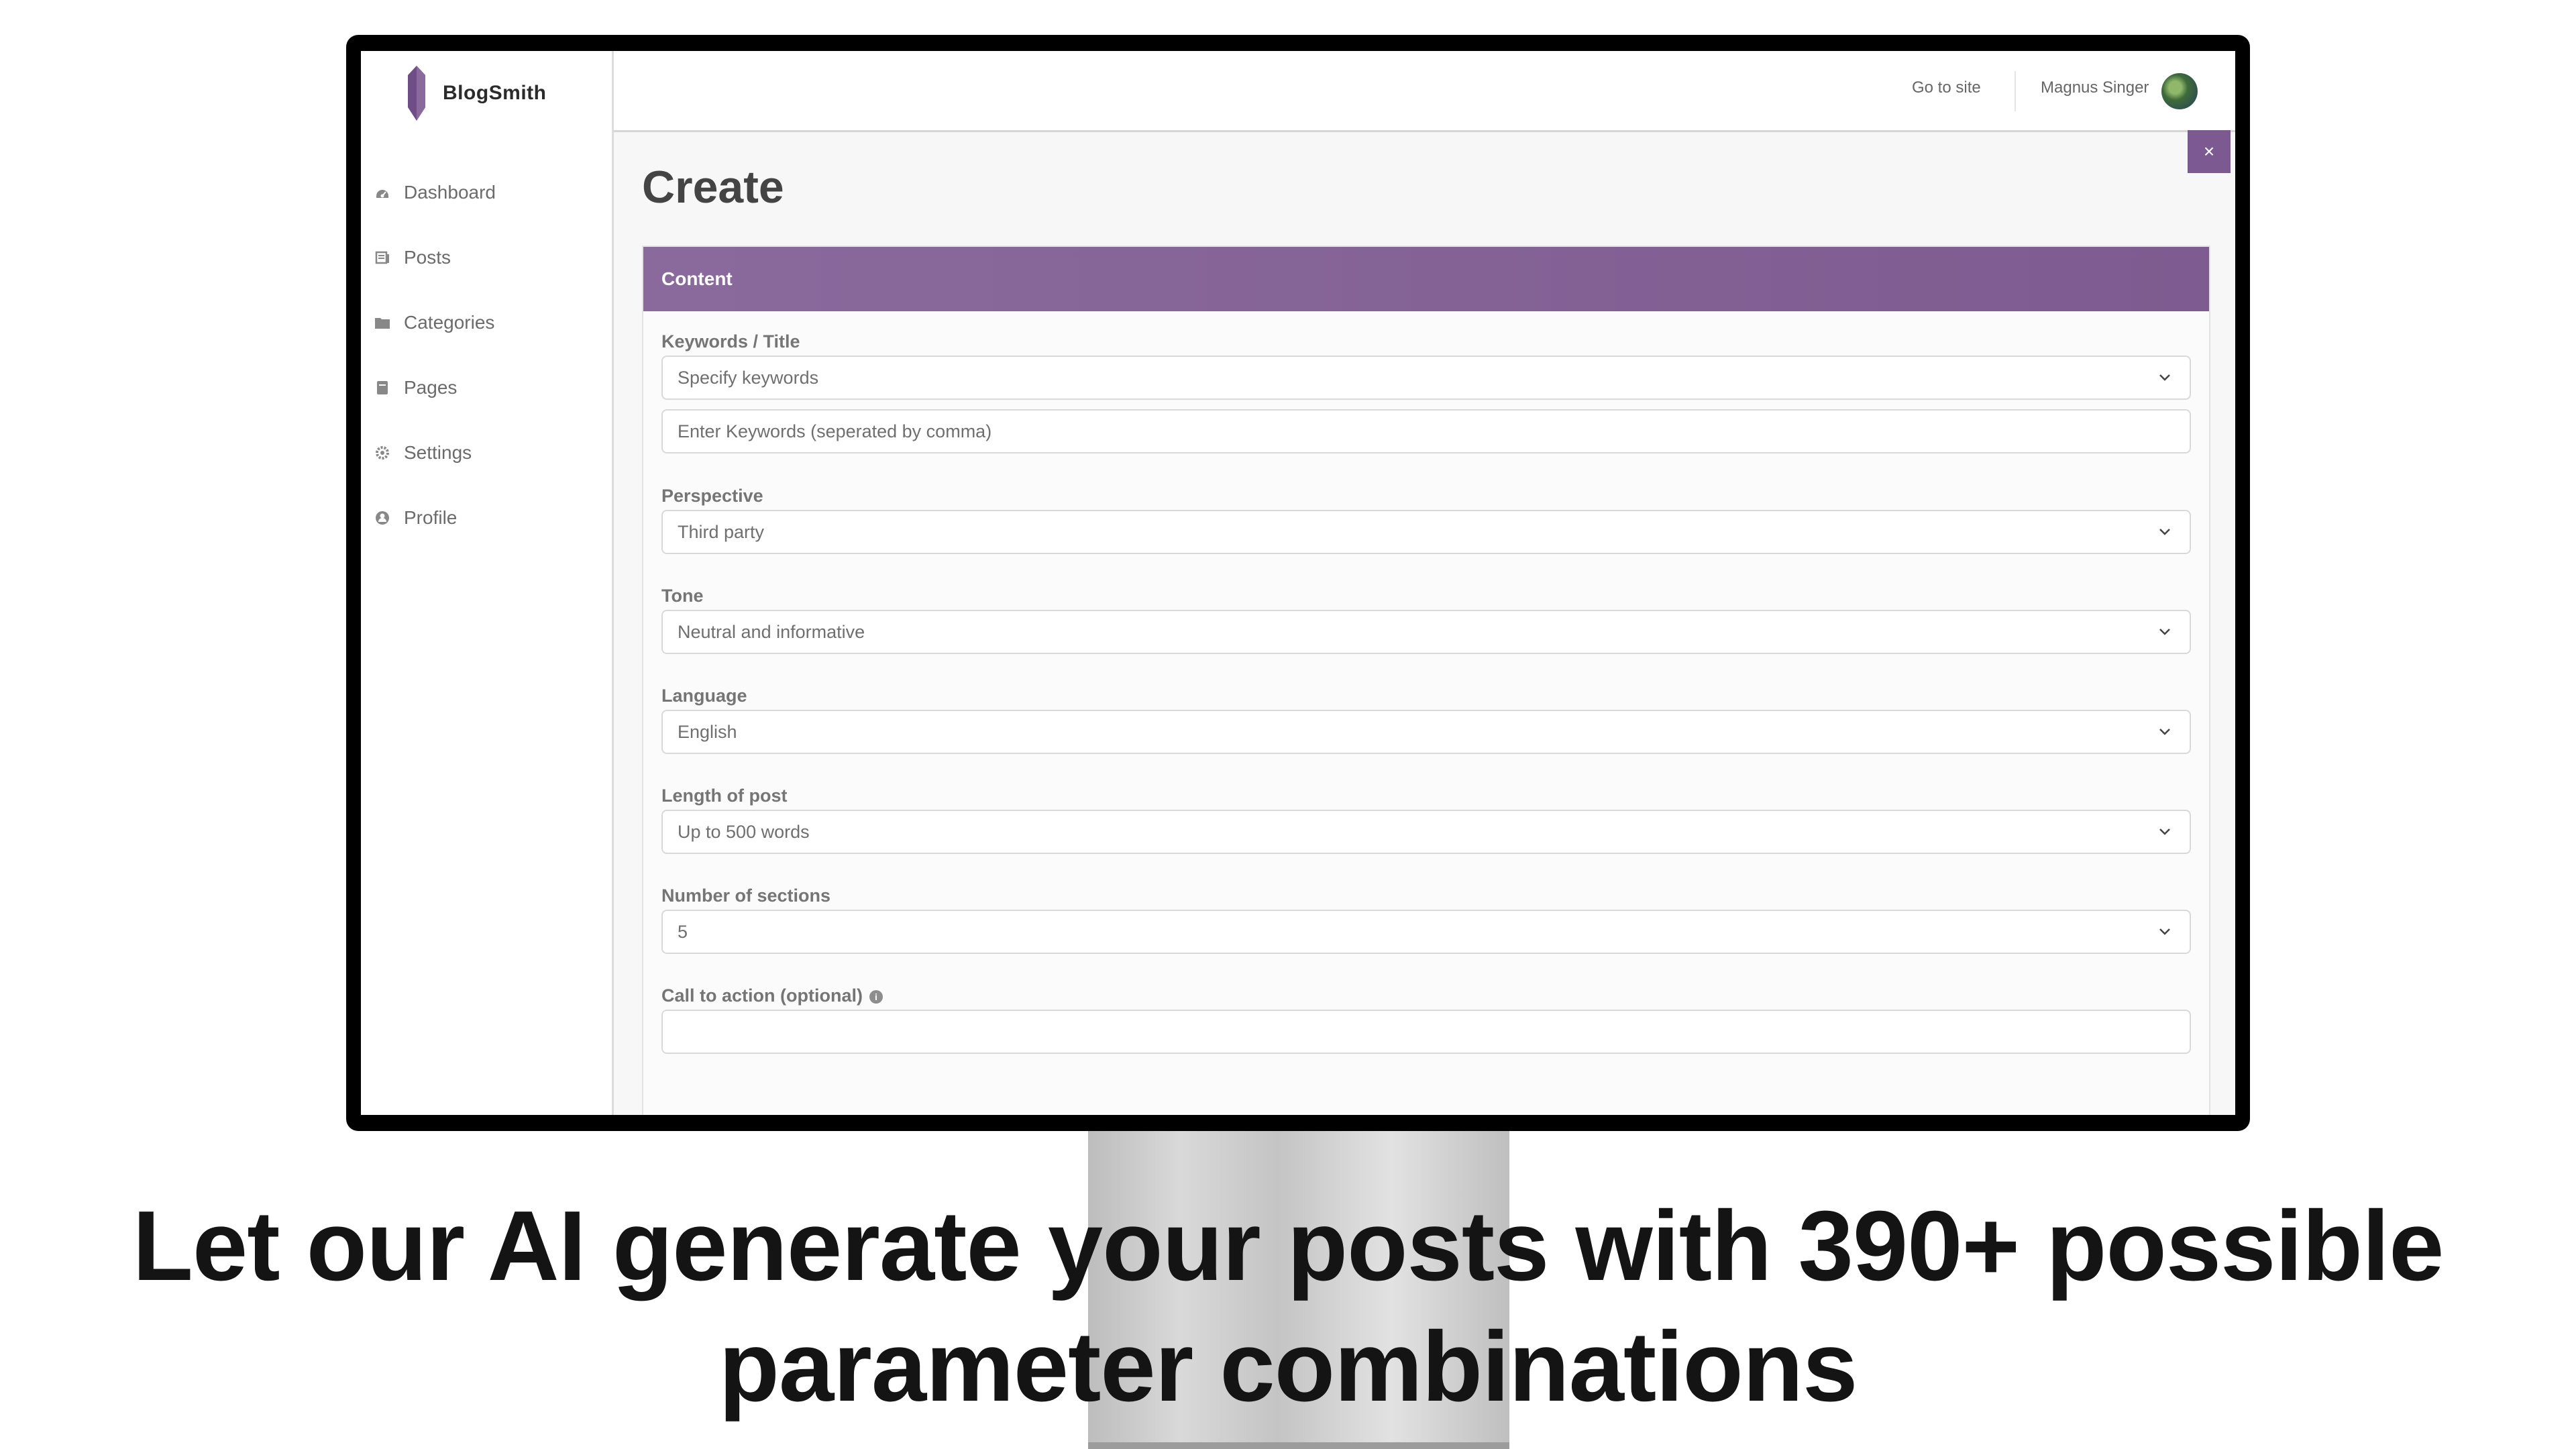 The image size is (2576, 1449). Describe the element at coordinates (382, 518) in the screenshot. I see `user-icon` at that location.